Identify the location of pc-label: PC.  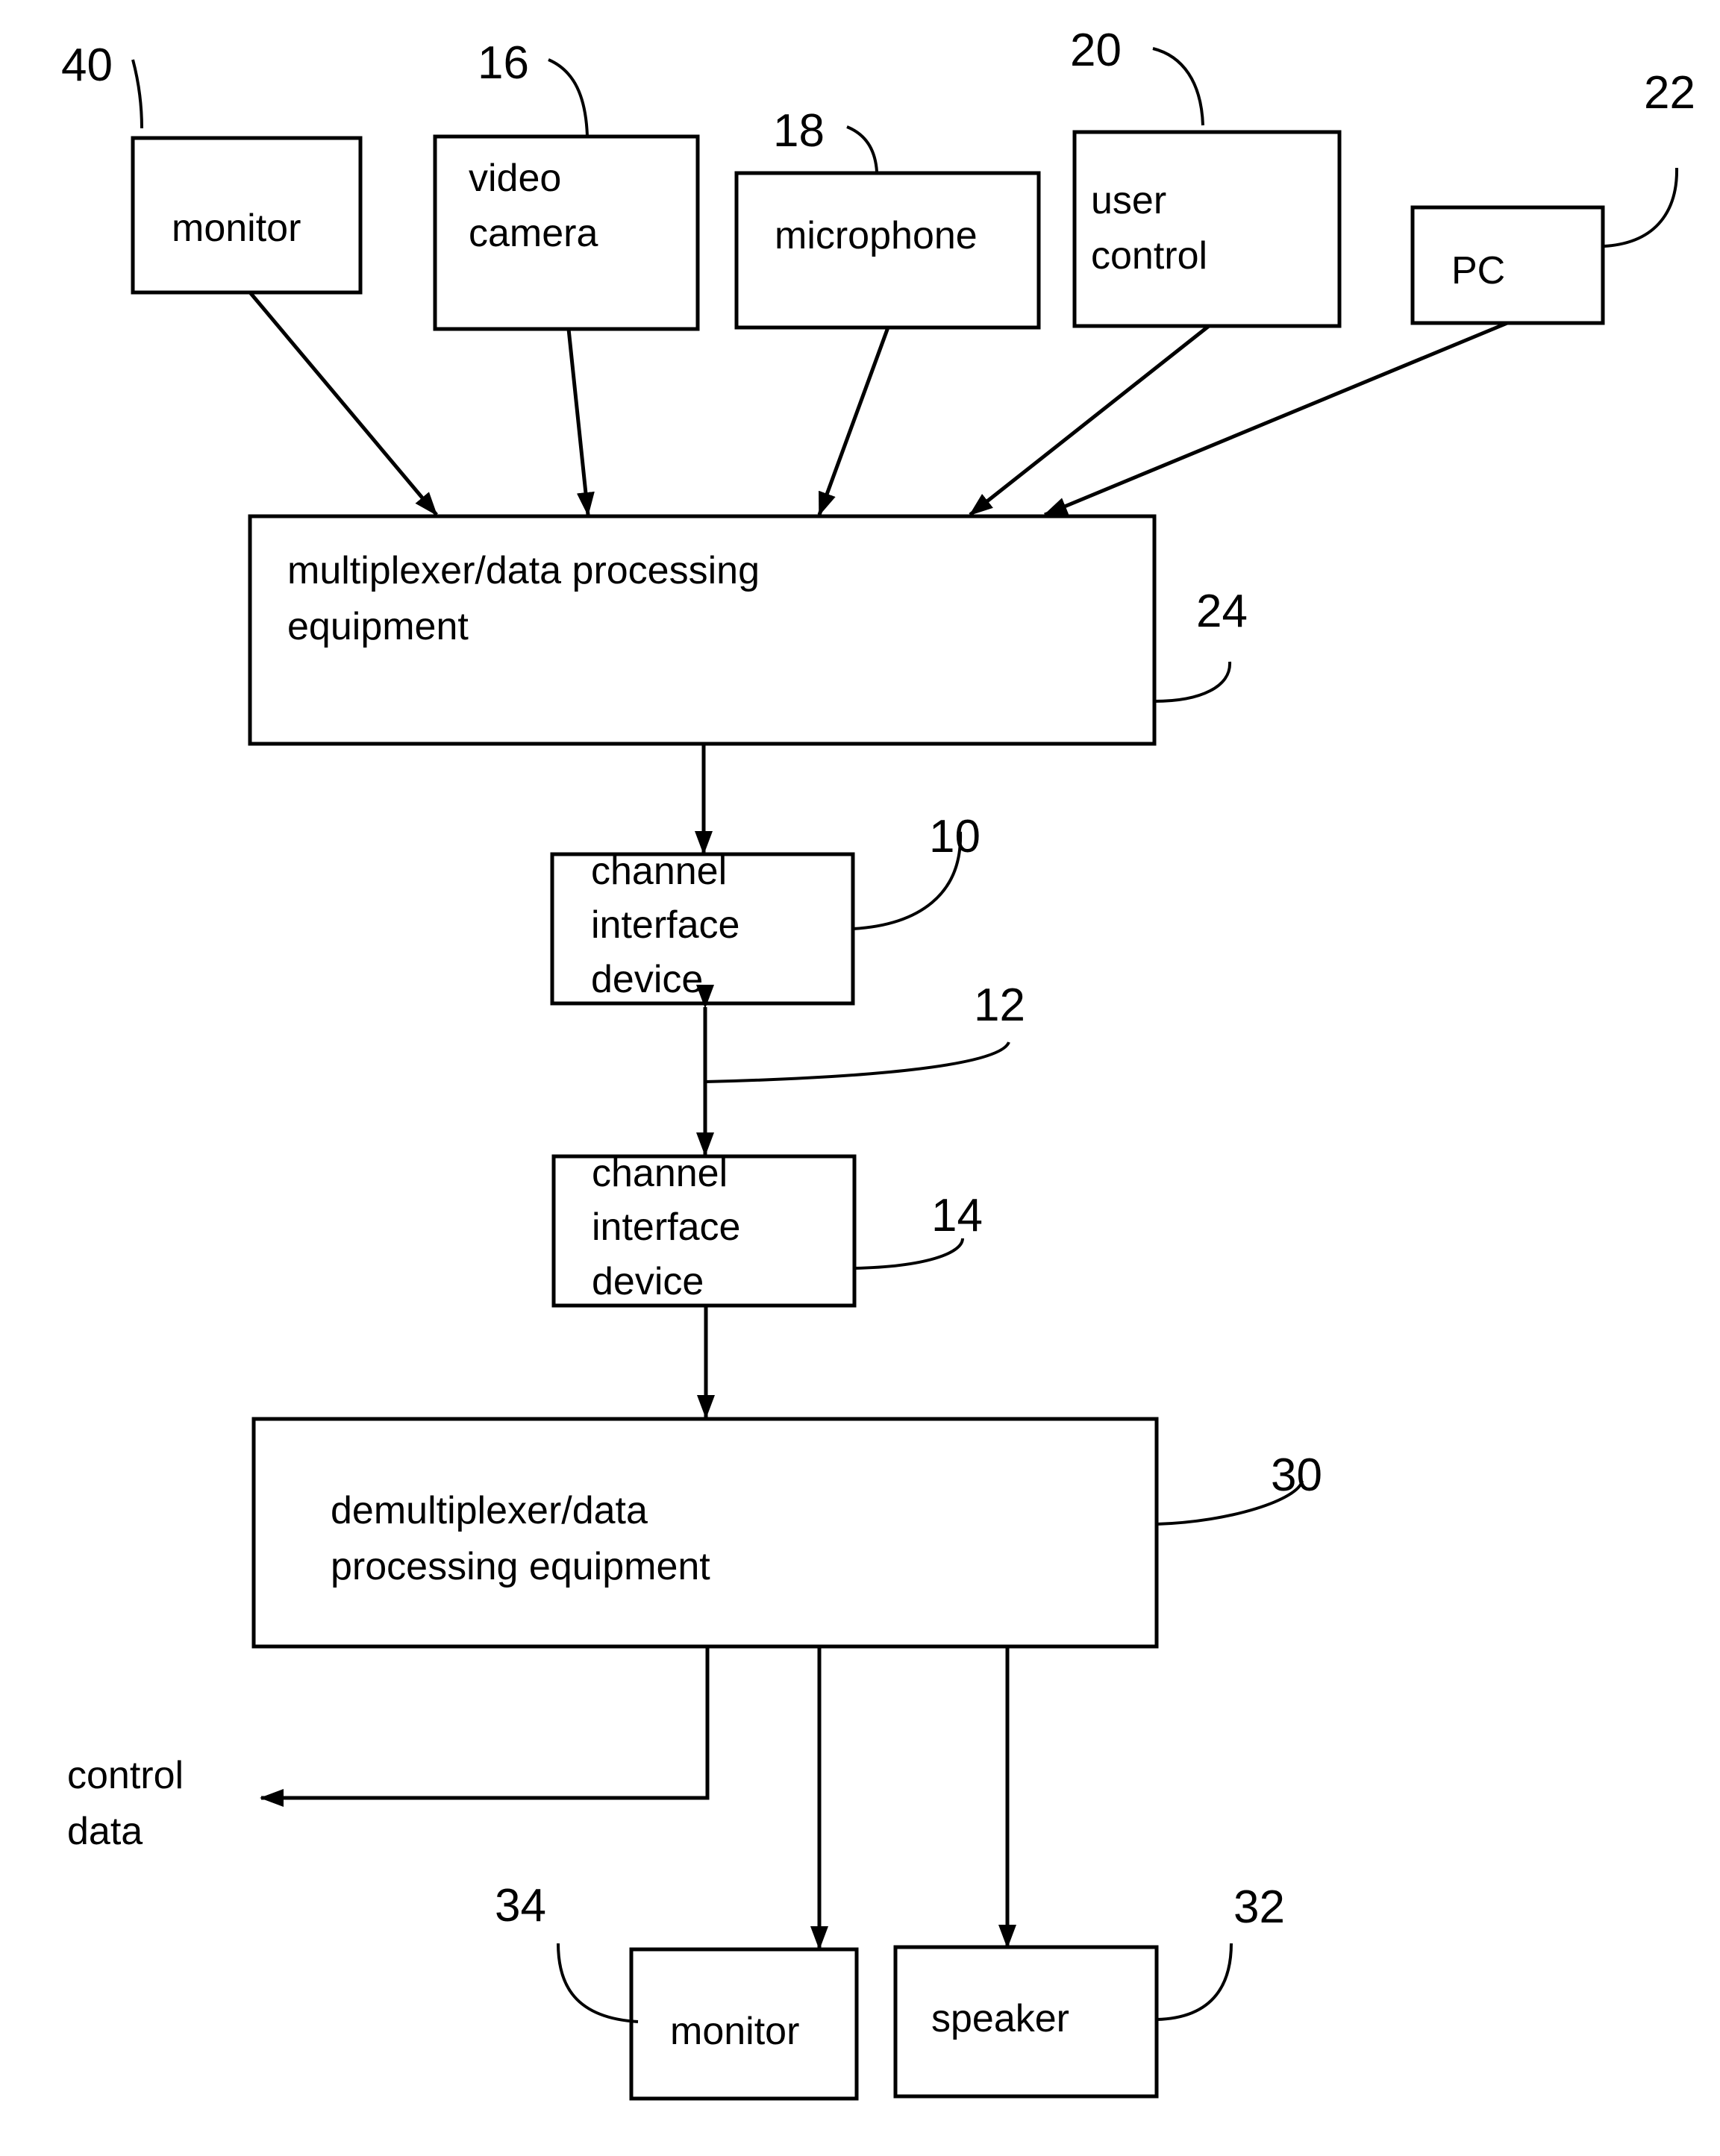
(1478, 271).